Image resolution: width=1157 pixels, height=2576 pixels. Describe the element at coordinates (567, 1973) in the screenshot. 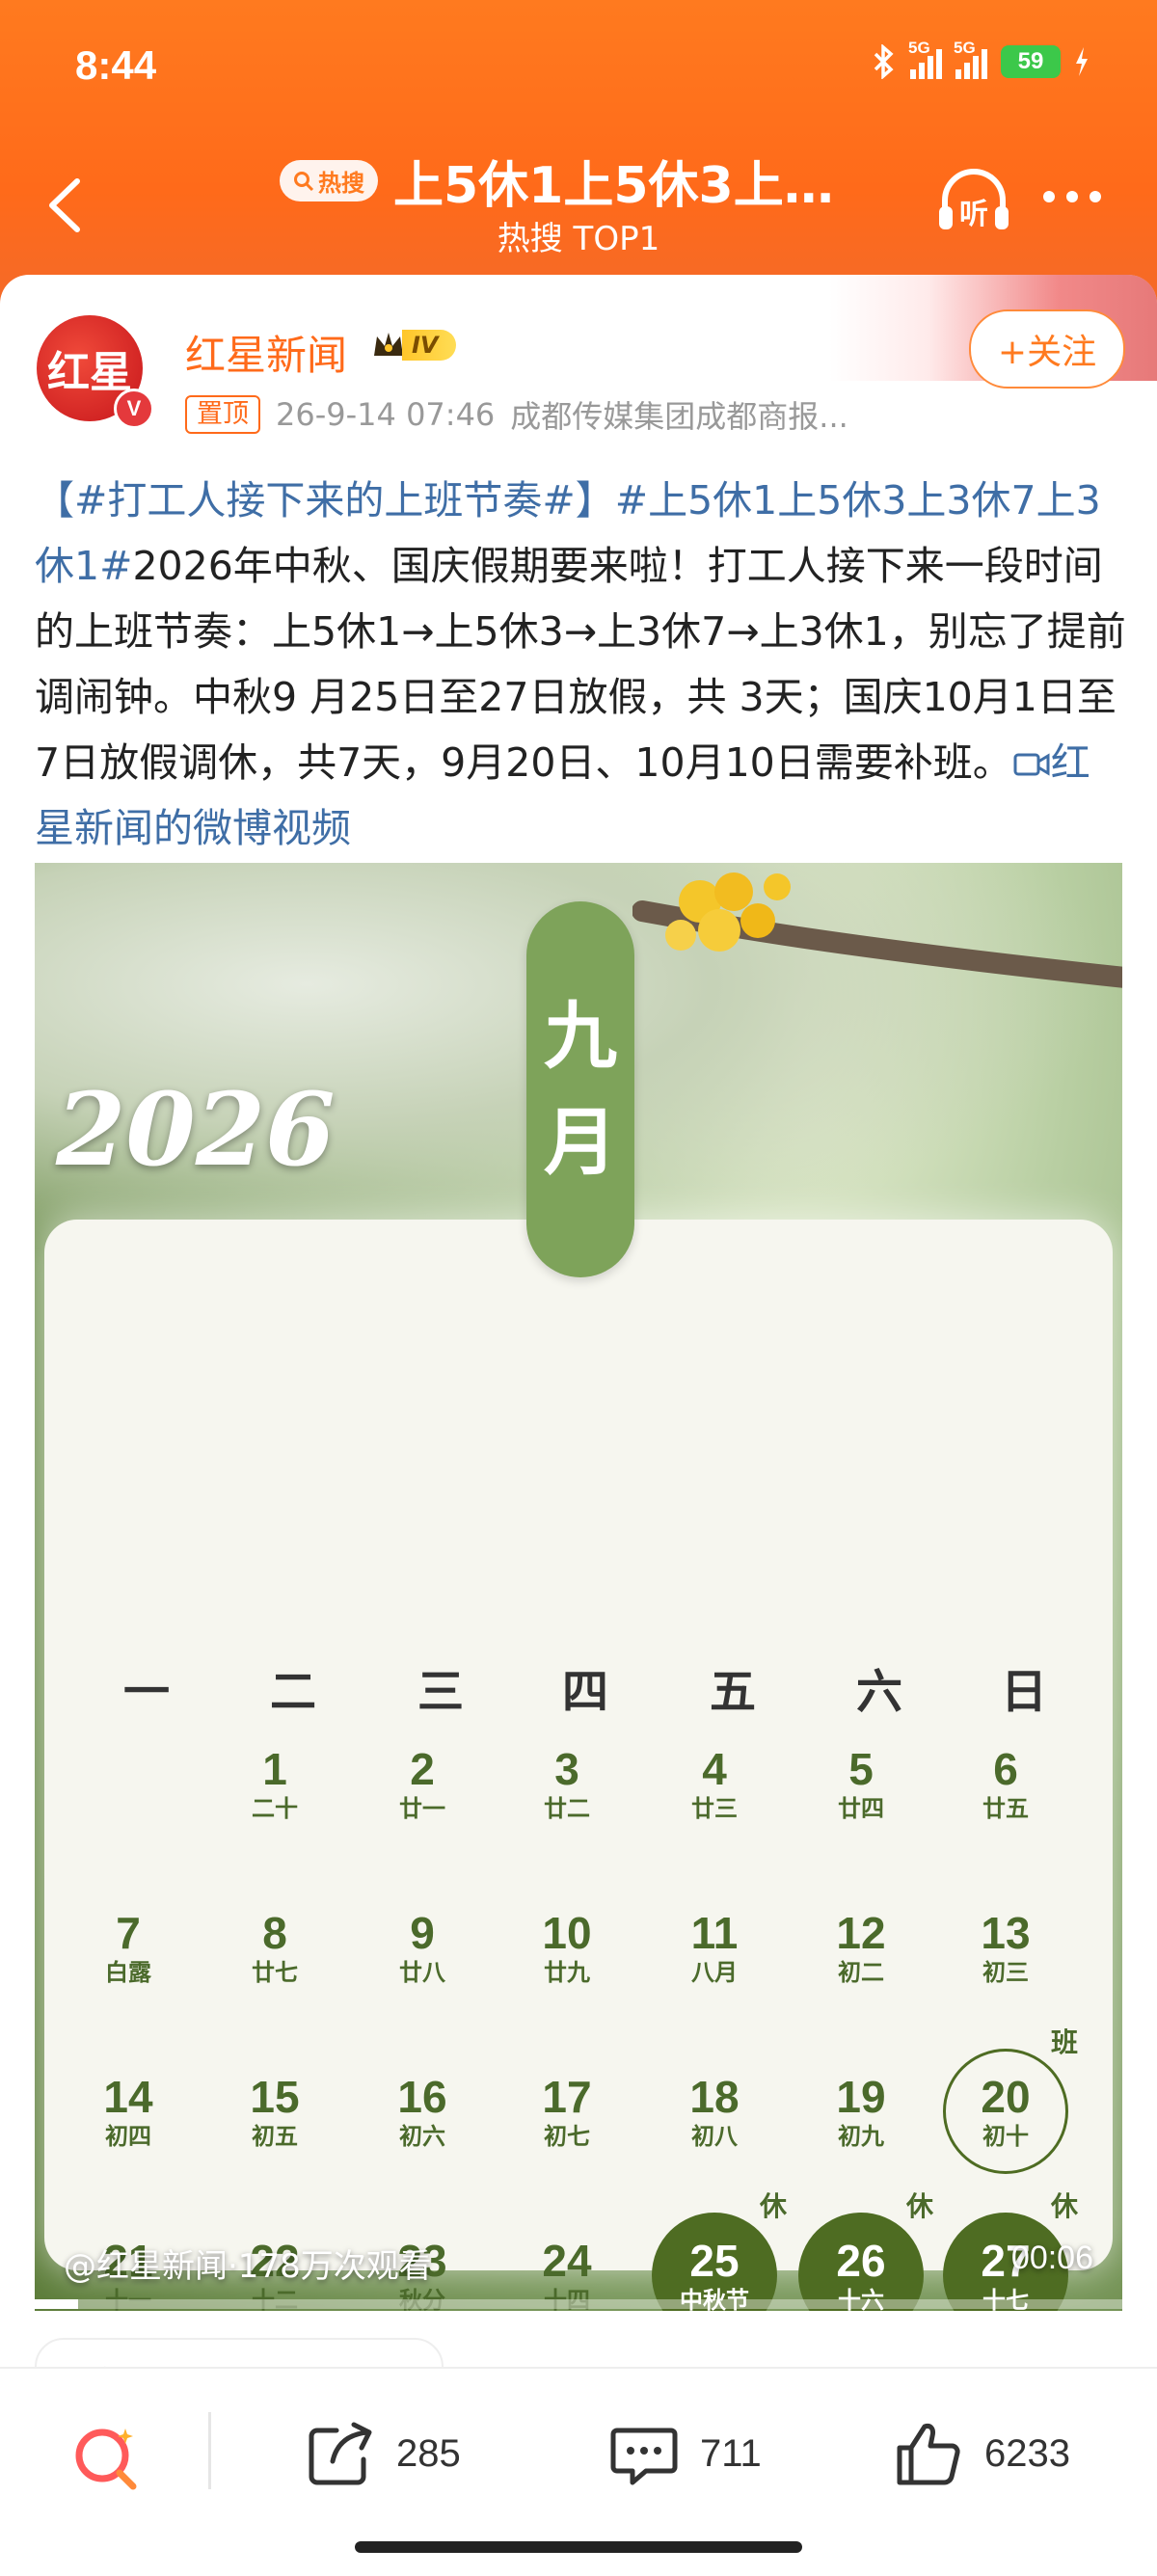

I see `day-lunar: 廿九` at that location.